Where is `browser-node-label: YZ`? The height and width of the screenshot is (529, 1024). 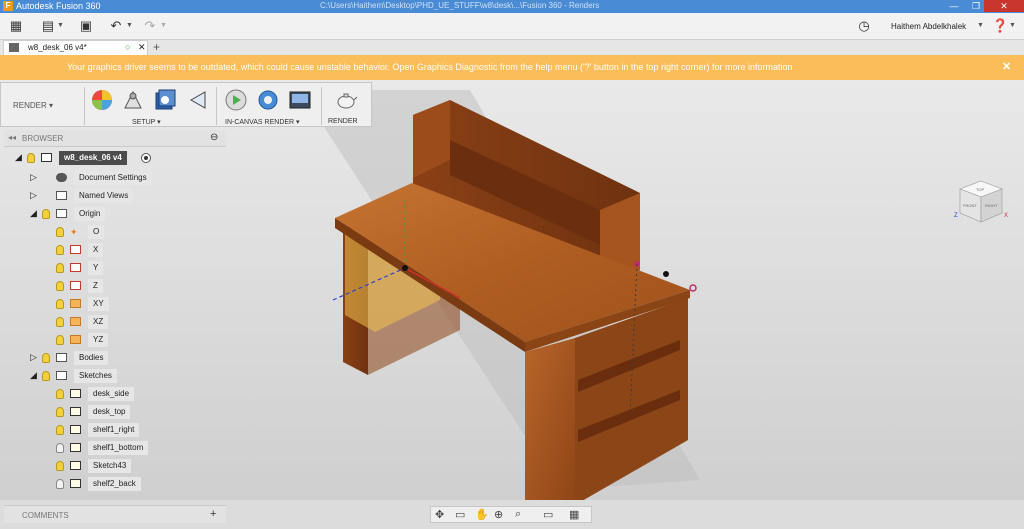
browser-node-label: YZ is located at coordinates (98, 340).